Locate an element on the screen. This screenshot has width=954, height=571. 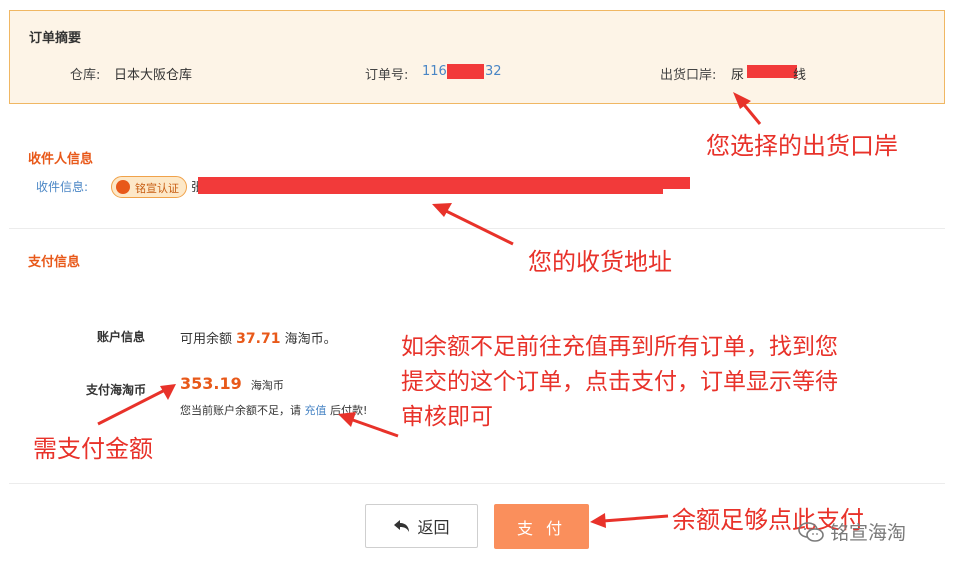
annotation-address: 您的收货地址 is located at coordinates (600, 262).